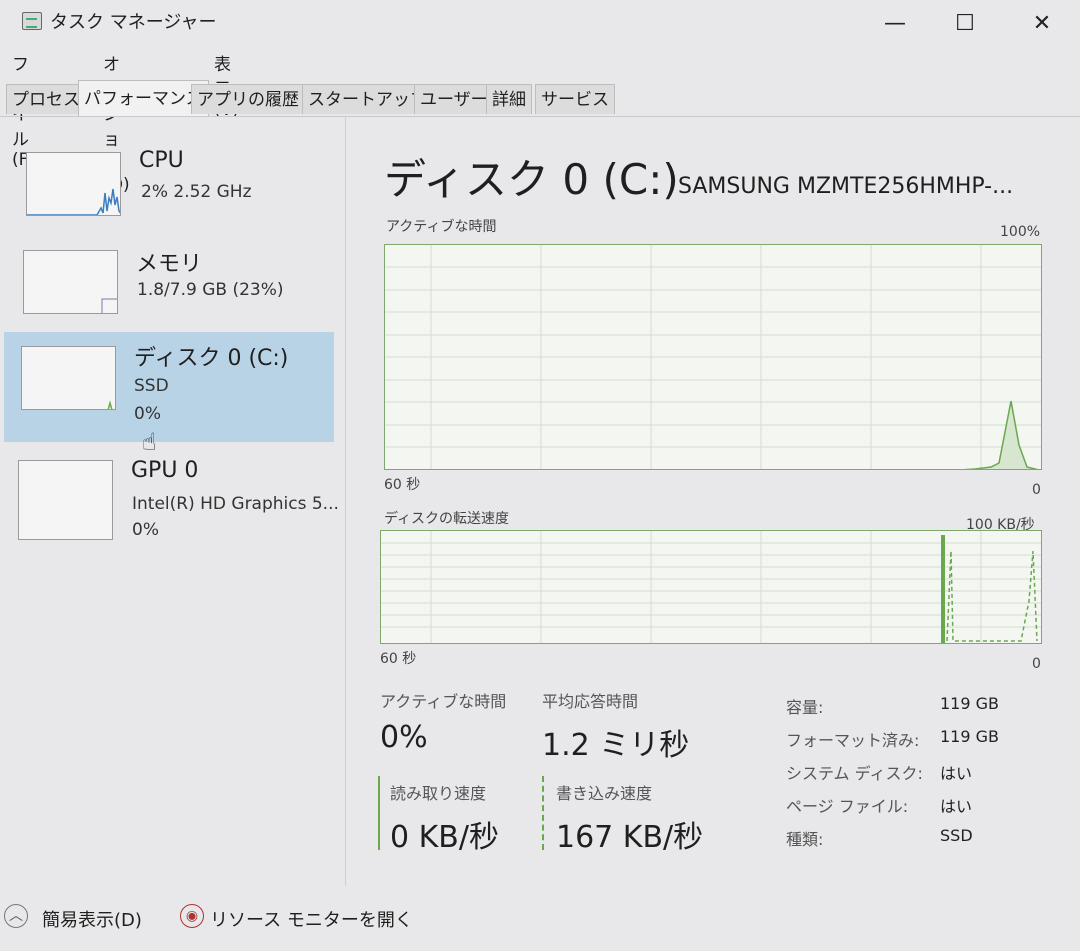 The height and width of the screenshot is (951, 1080). Describe the element at coordinates (575, 99) in the screenshot. I see `tab-services: サービス` at that location.